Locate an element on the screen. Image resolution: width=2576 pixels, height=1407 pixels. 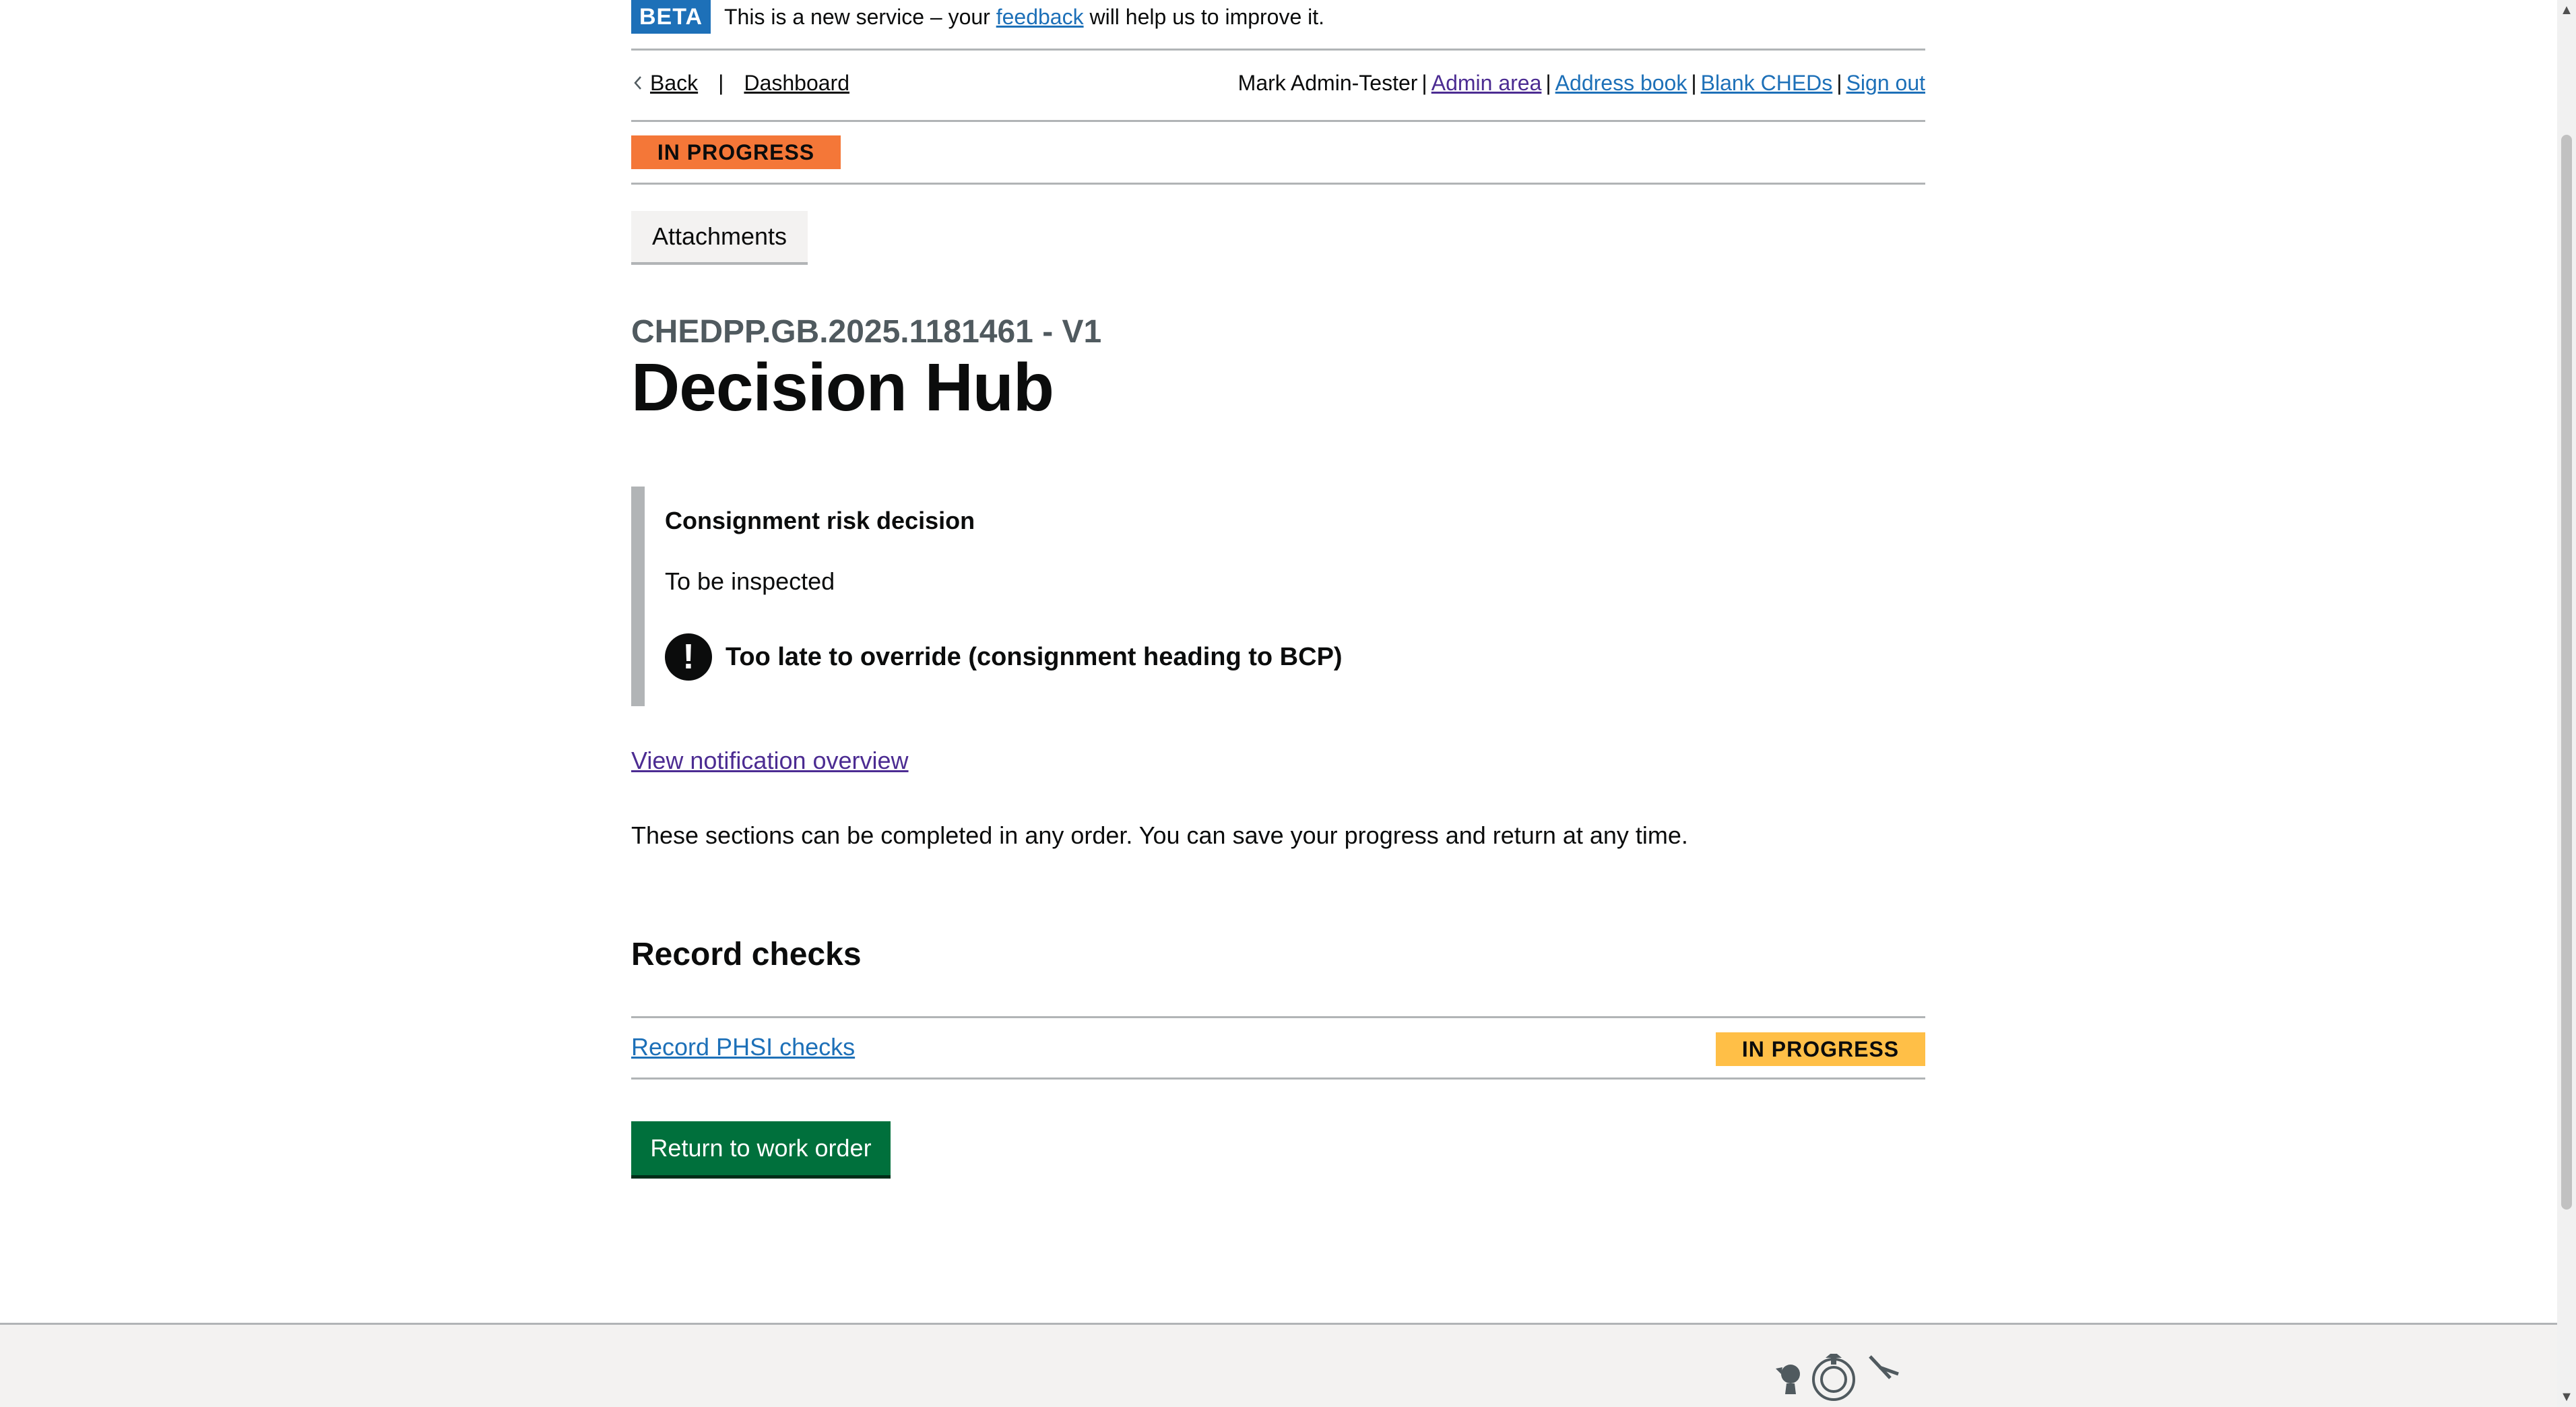
scroll-down-arrow-icon: ▼ is located at coordinates (2566, 1397).